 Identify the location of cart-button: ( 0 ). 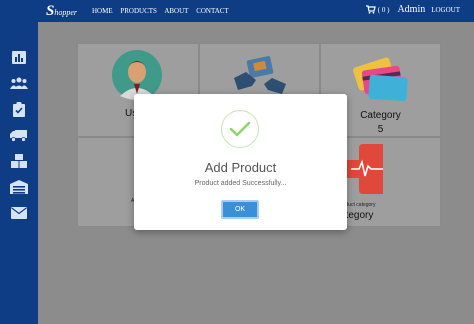
(377, 9).